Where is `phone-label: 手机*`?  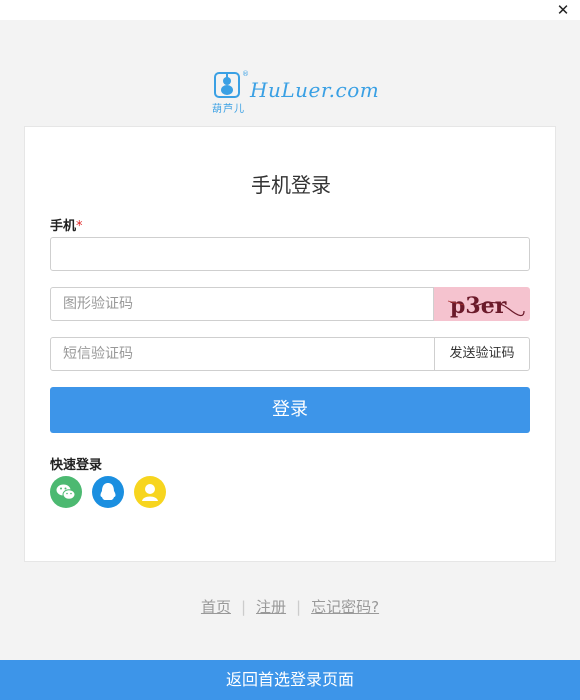 phone-label: 手机* is located at coordinates (66, 224).